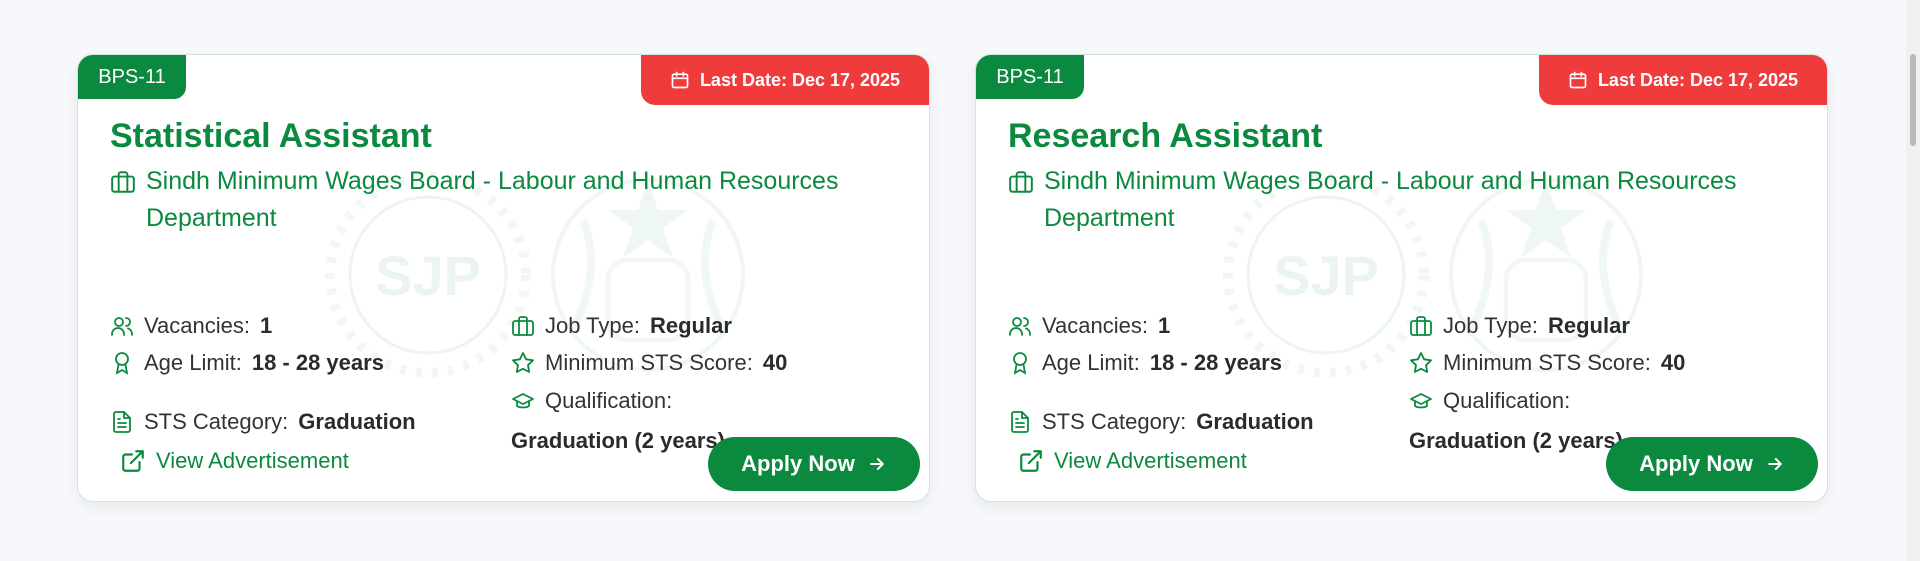 The image size is (1920, 561). Describe the element at coordinates (1913, 280) in the screenshot. I see `scrollbar` at that location.